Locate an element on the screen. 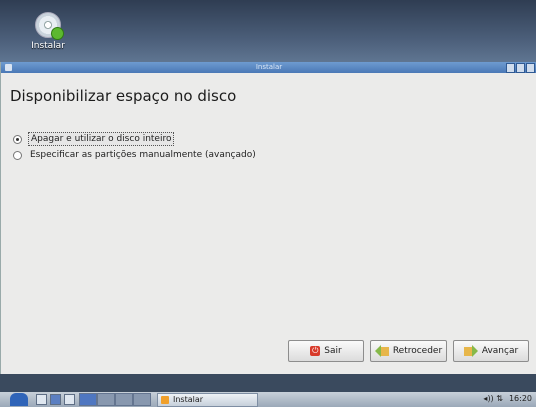  forward-button: Avançar is located at coordinates (491, 351).